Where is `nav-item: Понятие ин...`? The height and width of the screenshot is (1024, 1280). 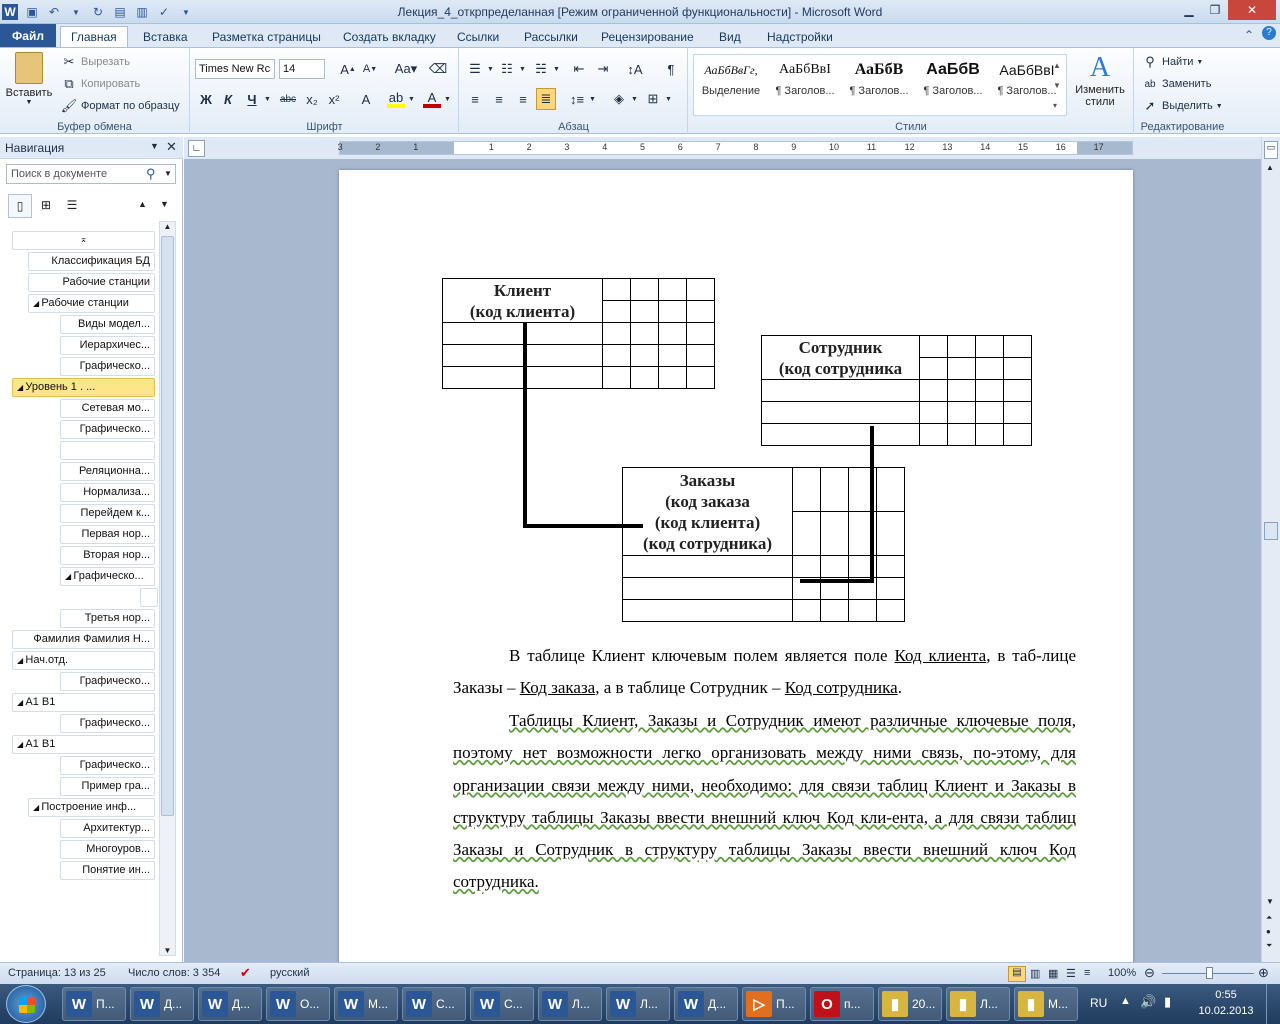 nav-item: Понятие ин... is located at coordinates (107, 870).